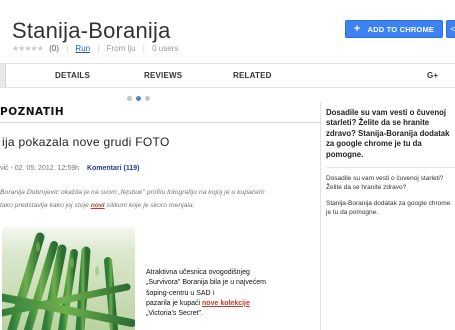 This screenshot has height=330, width=455. I want to click on collection-link: nove kolekcije, so click(226, 303).